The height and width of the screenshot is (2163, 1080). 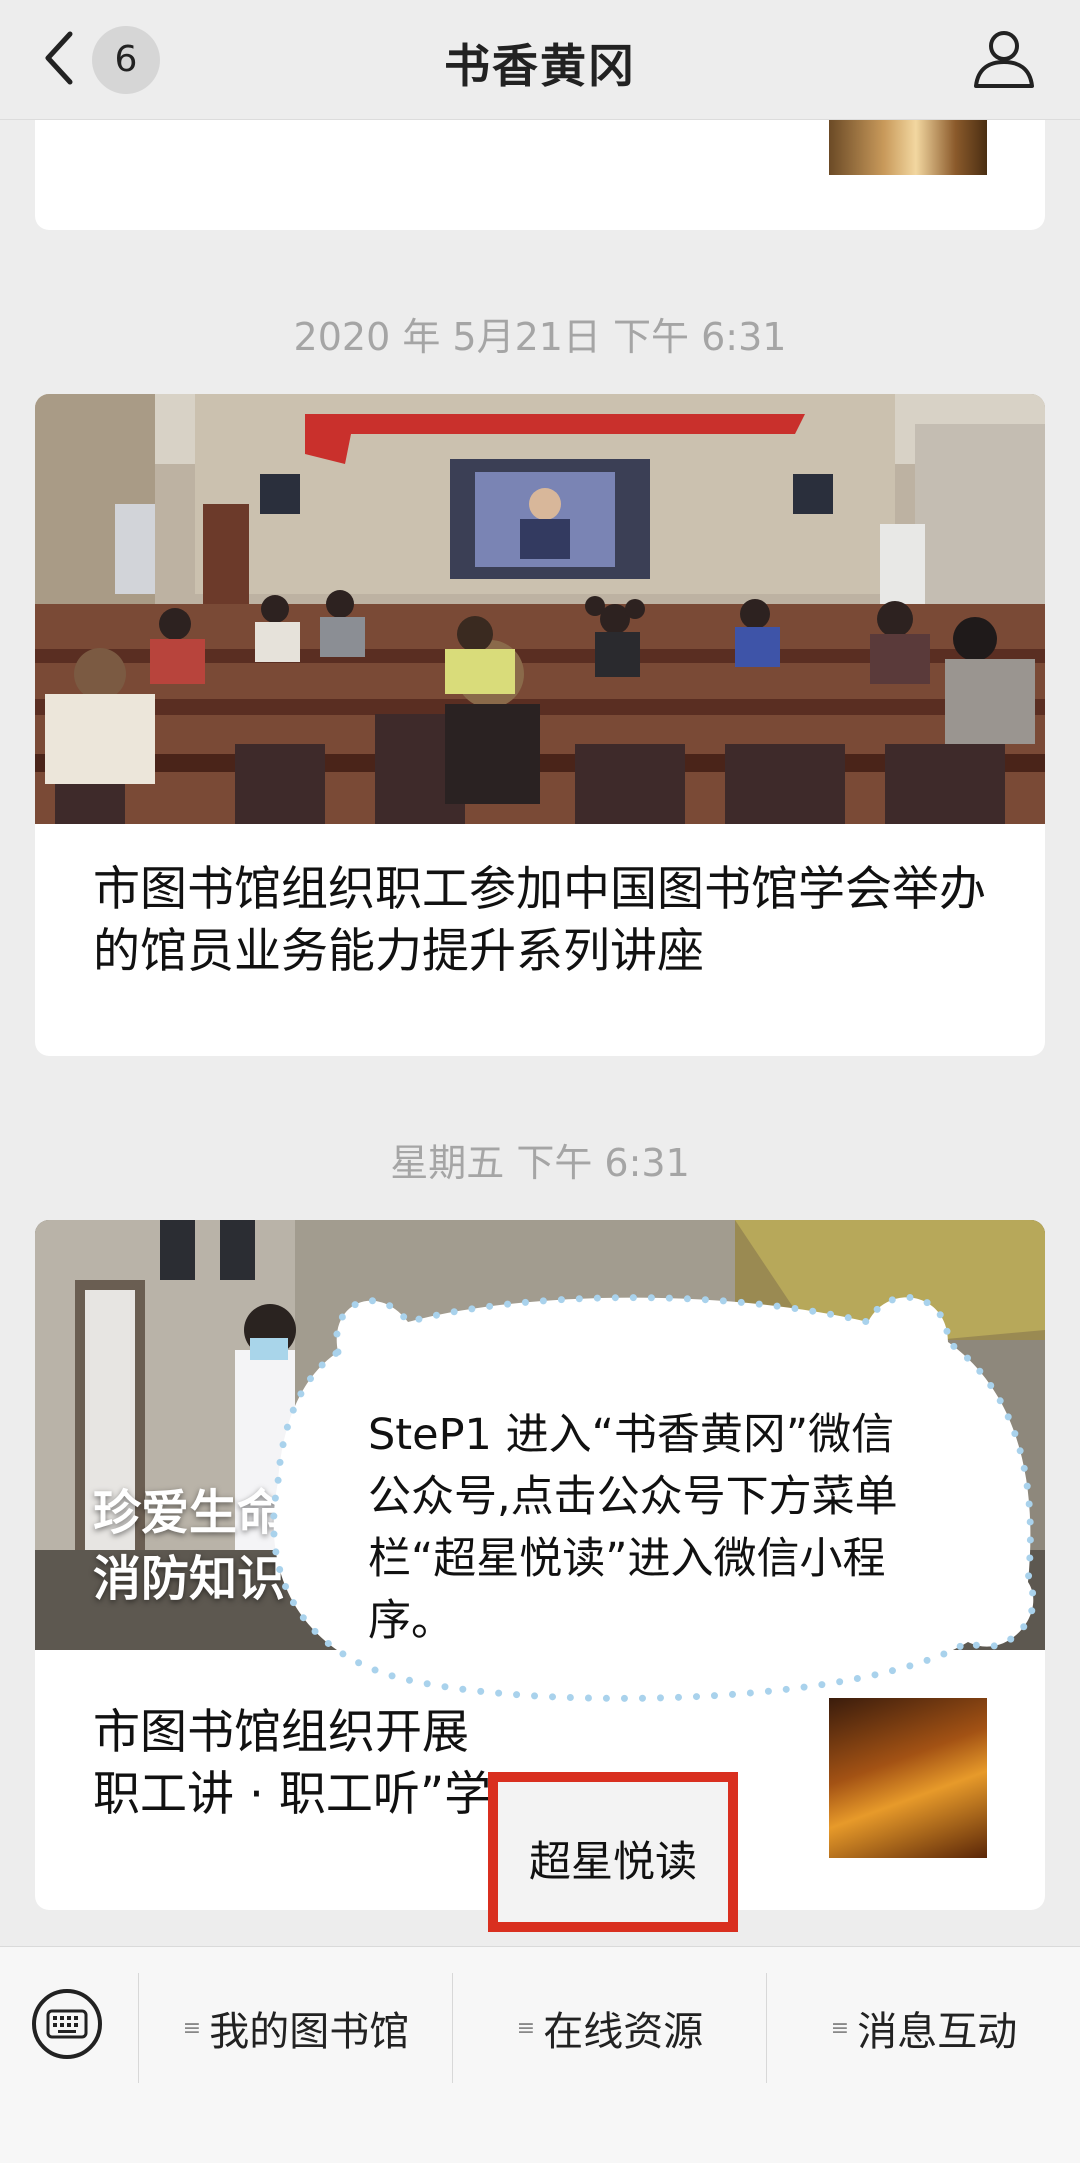 I want to click on menu-item-messages: ≡ 消息互动, so click(x=924, y=2028).